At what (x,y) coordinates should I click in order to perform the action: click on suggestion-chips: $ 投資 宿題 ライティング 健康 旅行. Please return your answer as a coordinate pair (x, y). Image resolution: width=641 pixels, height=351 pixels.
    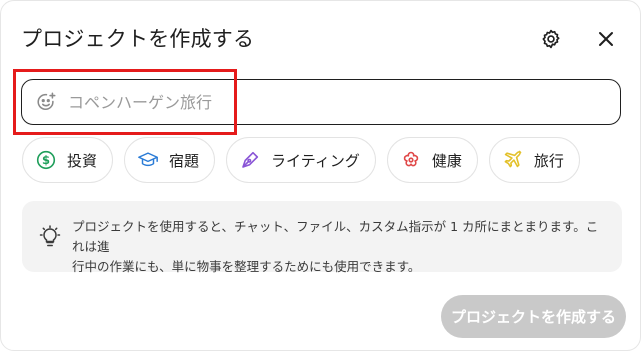
    Looking at the image, I should click on (301, 160).